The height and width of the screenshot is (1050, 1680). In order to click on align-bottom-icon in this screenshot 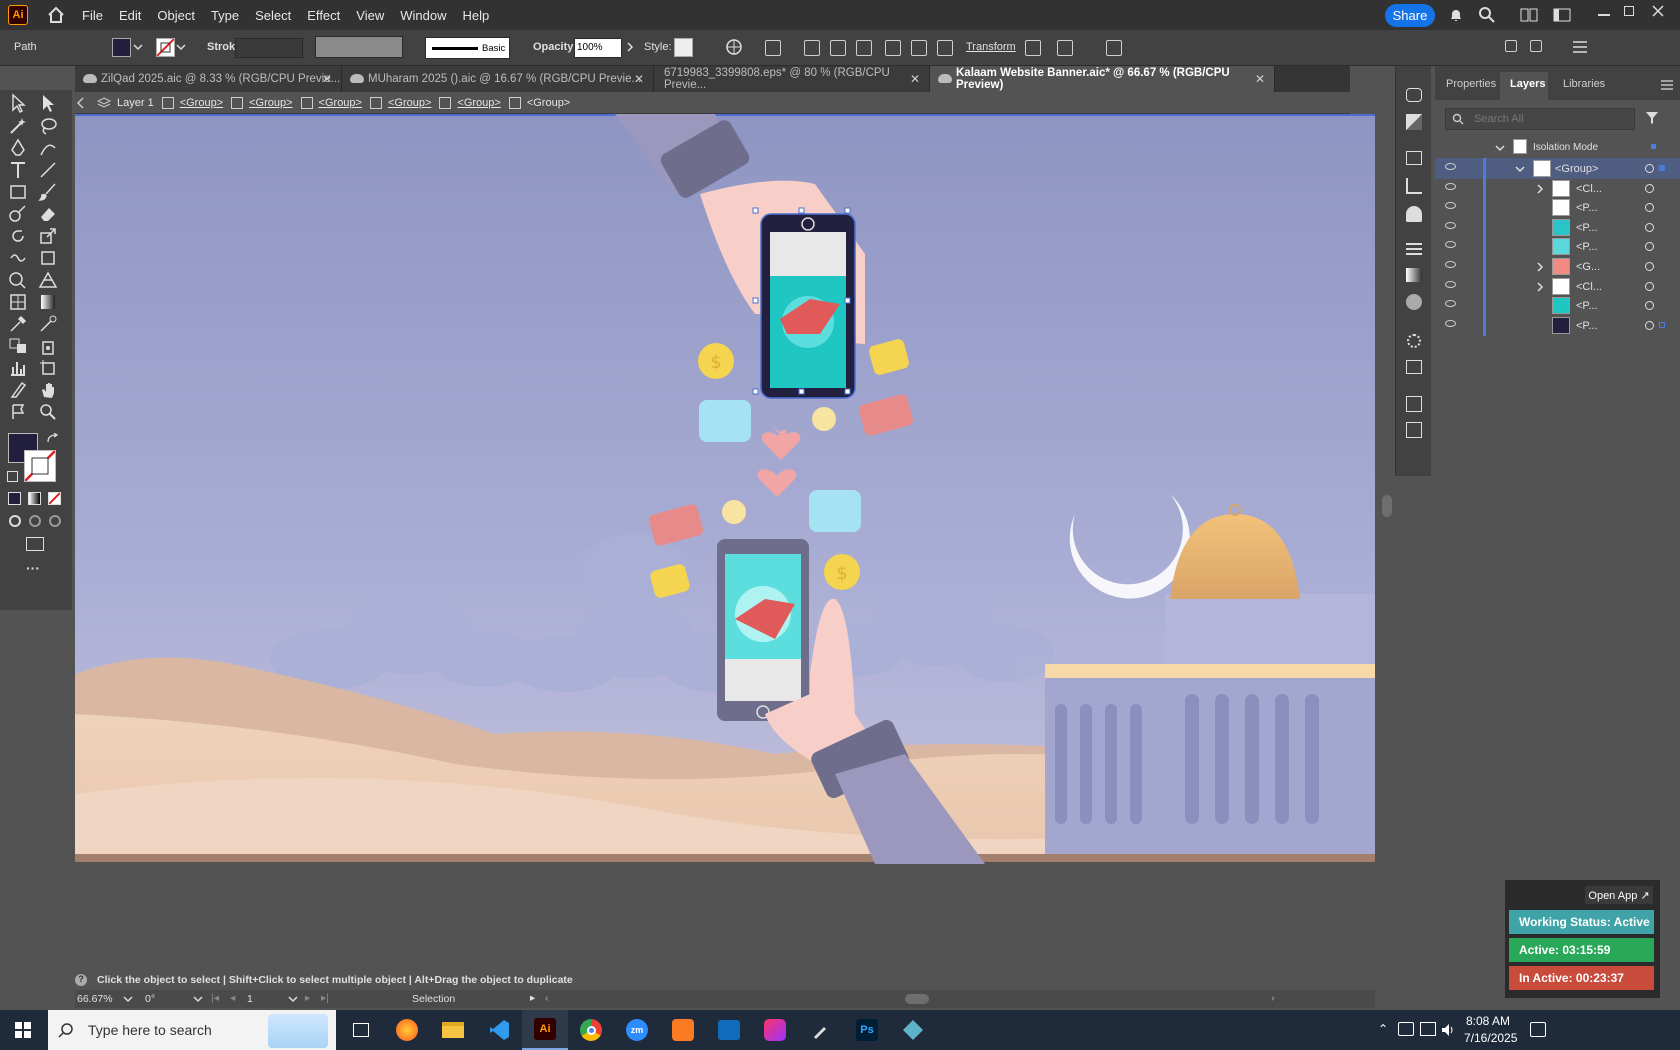, I will do `click(945, 48)`.